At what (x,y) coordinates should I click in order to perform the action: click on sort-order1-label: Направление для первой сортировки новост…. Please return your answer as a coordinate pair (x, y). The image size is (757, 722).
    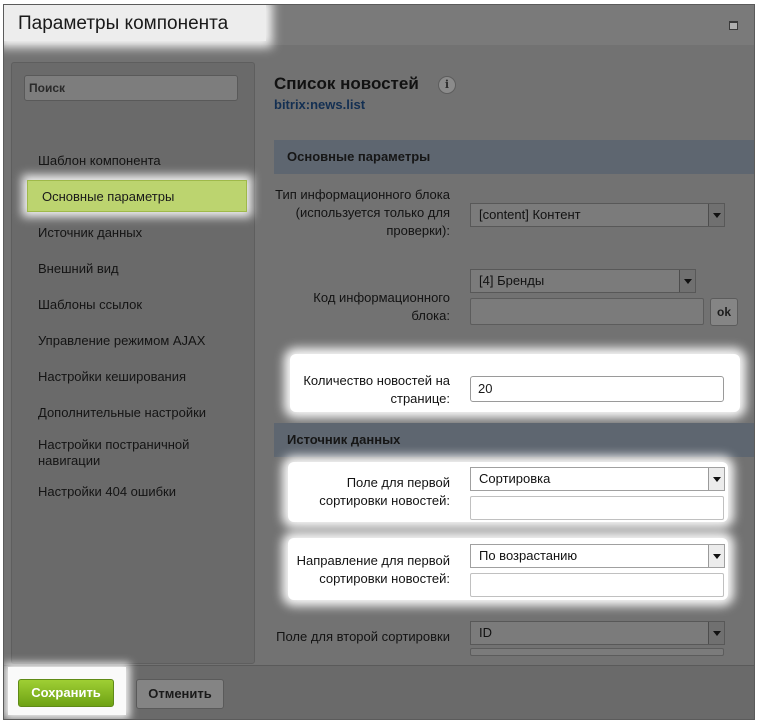
    Looking at the image, I should click on (373, 569).